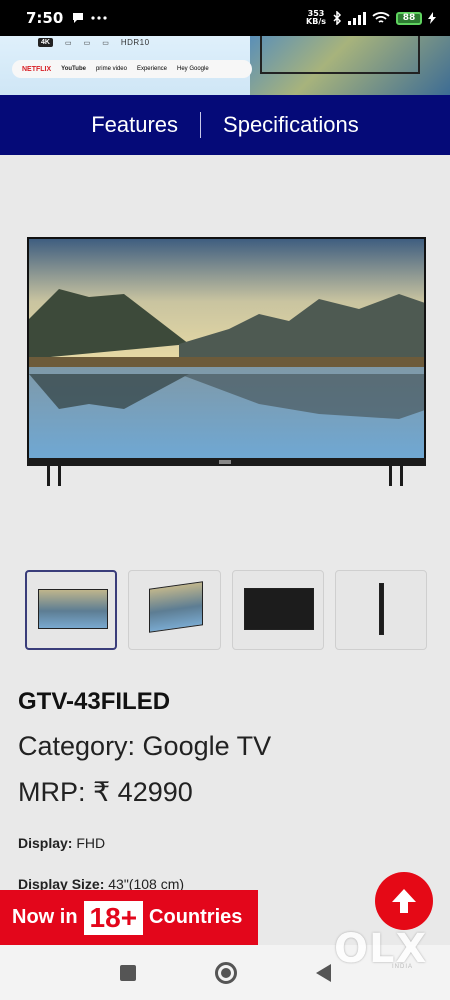 This screenshot has width=450, height=1000. I want to click on charging-icon, so click(432, 18).